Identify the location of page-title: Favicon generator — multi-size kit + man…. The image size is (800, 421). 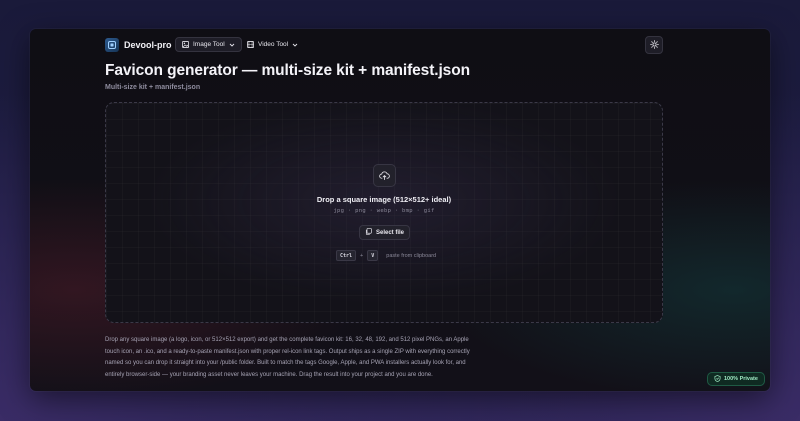
(287, 70).